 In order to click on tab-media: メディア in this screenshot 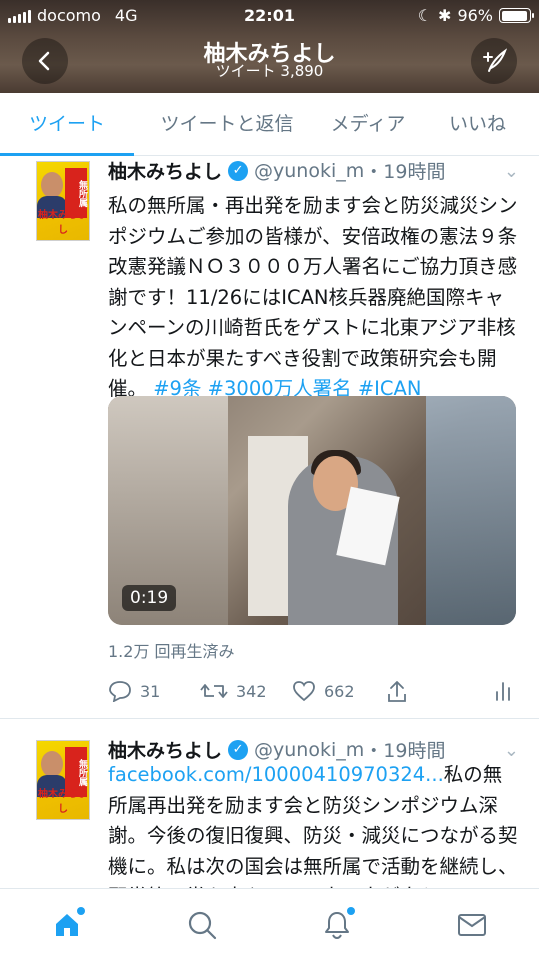, I will do `click(368, 124)`.